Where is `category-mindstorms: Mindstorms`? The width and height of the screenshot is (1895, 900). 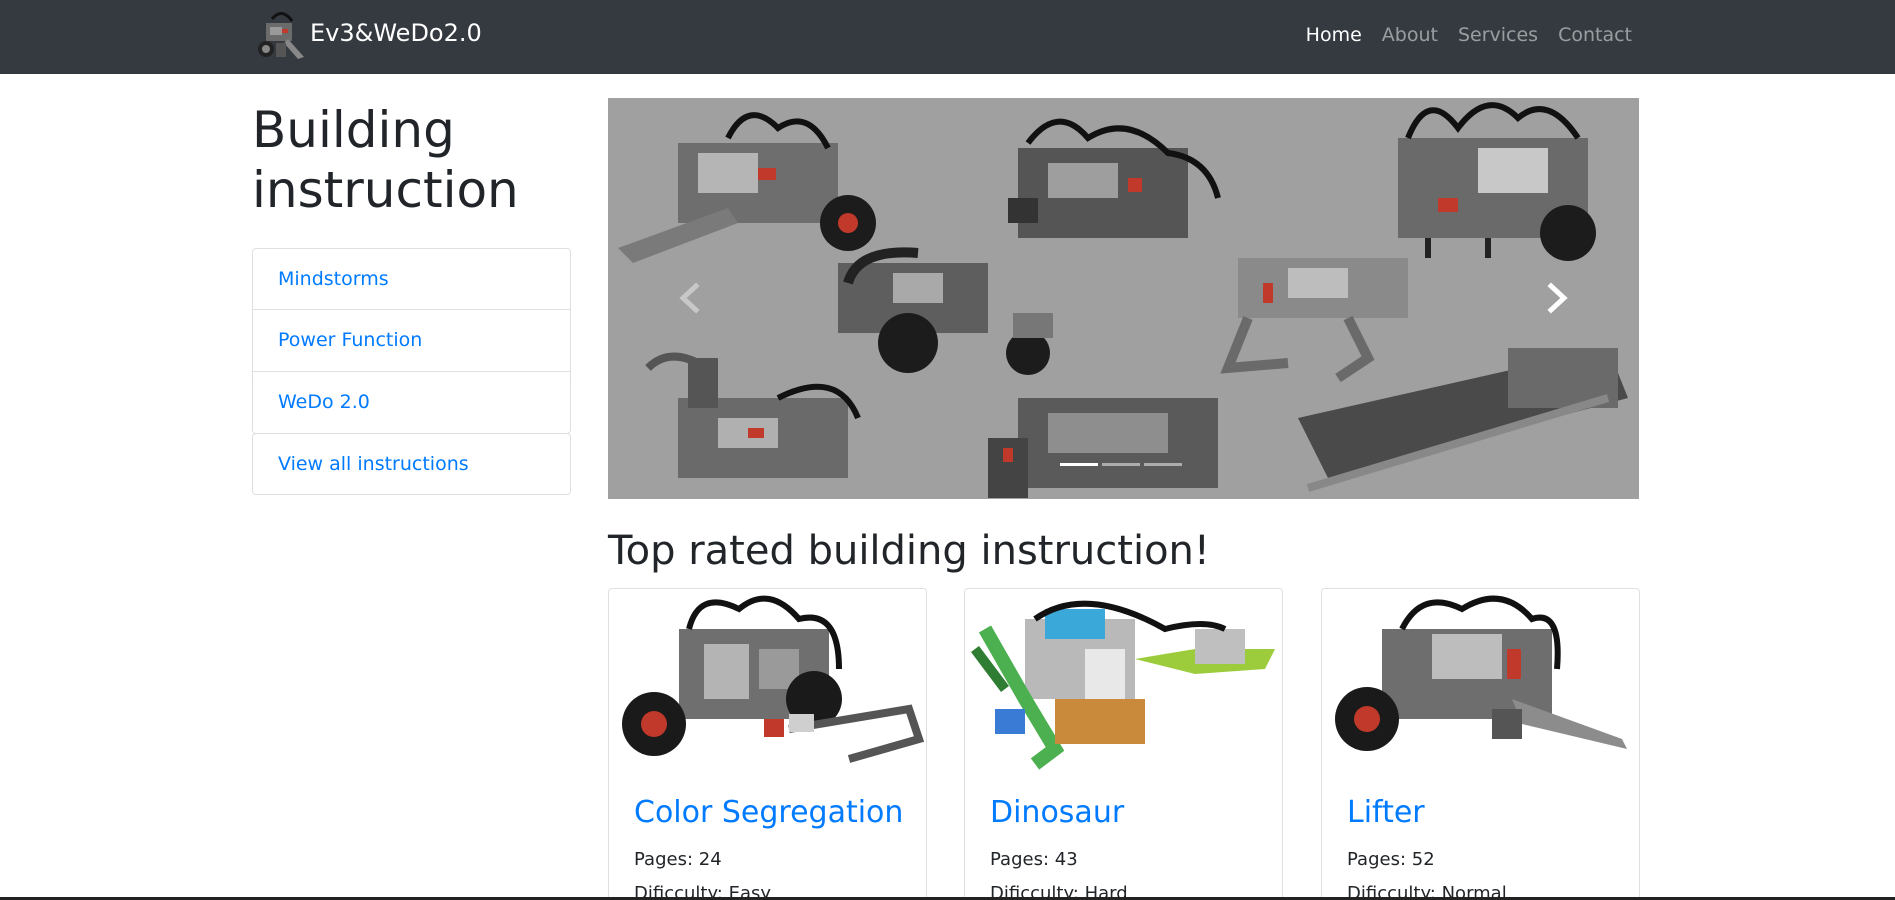 category-mindstorms: Mindstorms is located at coordinates (411, 279).